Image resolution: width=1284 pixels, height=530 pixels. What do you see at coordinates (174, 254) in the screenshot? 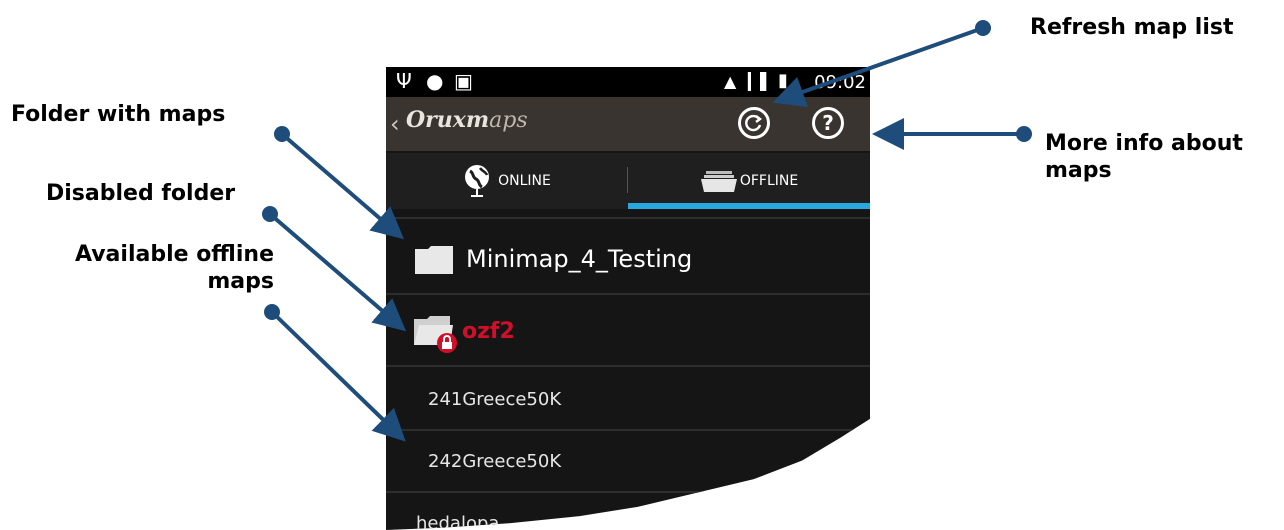
I see `callout-available-offline-line1: Available offline` at bounding box center [174, 254].